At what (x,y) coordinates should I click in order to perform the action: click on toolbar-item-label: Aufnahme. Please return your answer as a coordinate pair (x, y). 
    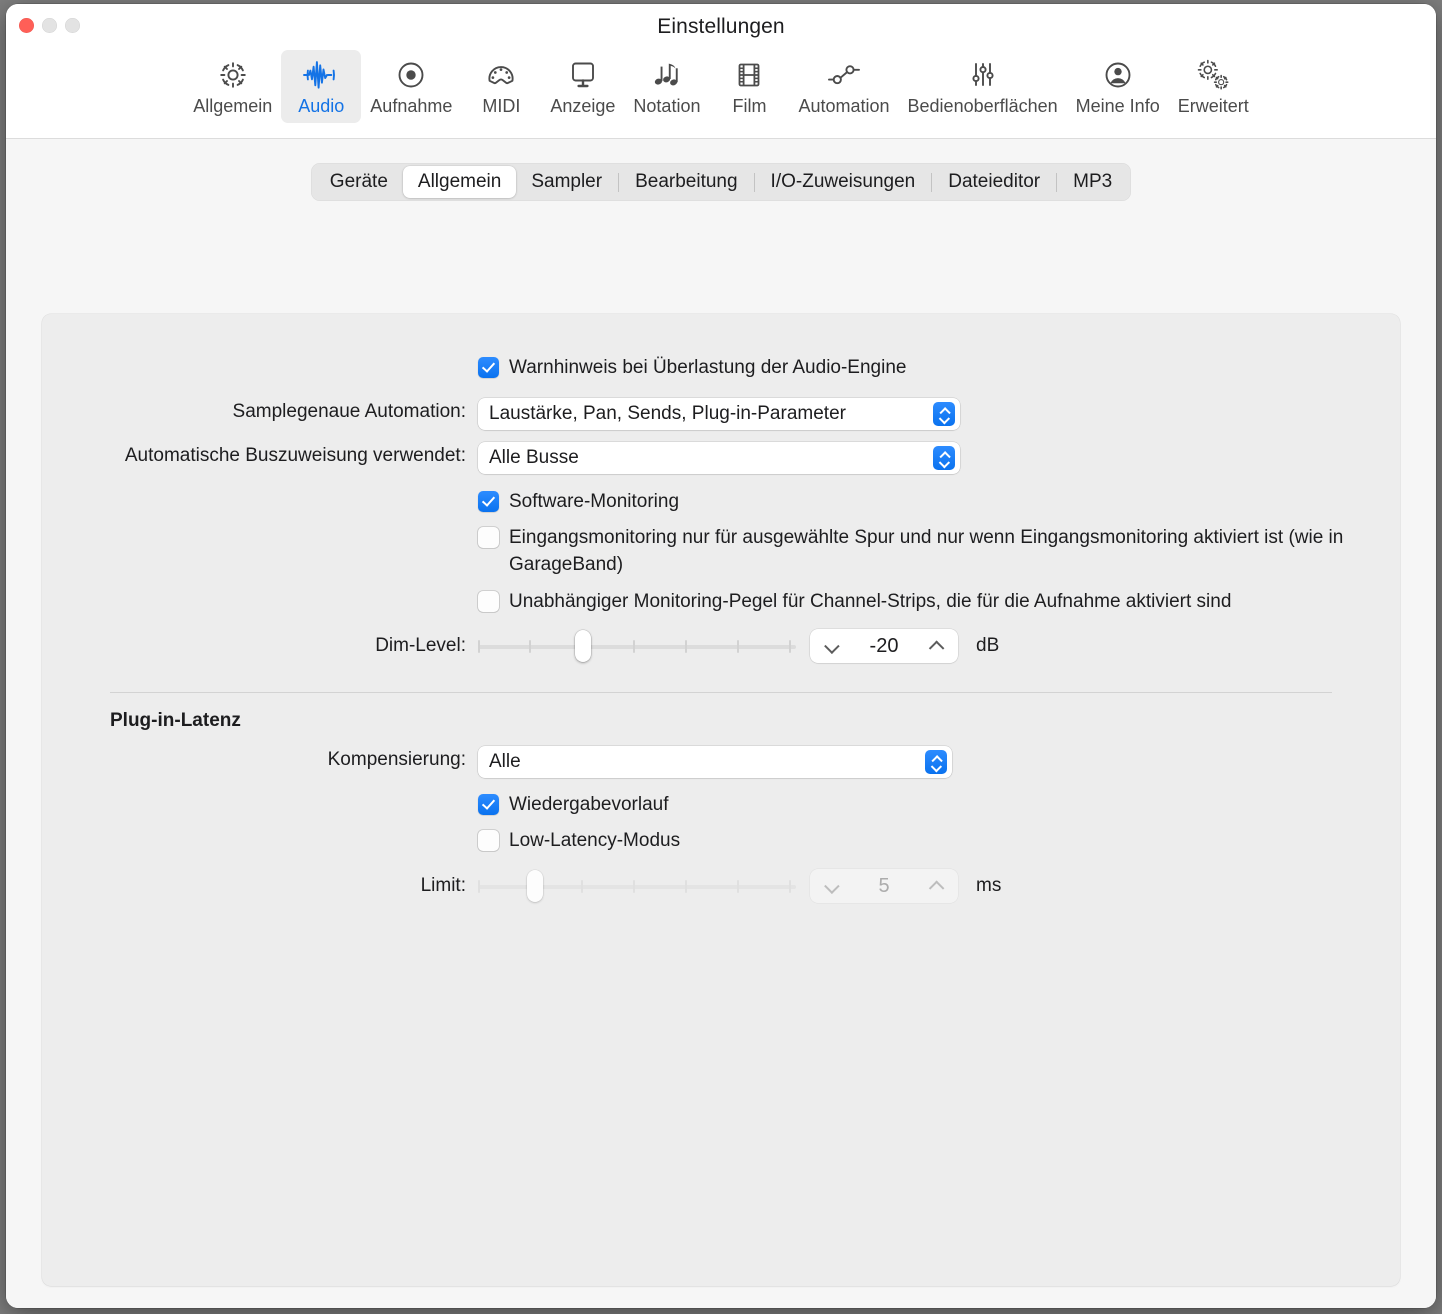
    Looking at the image, I should click on (411, 106).